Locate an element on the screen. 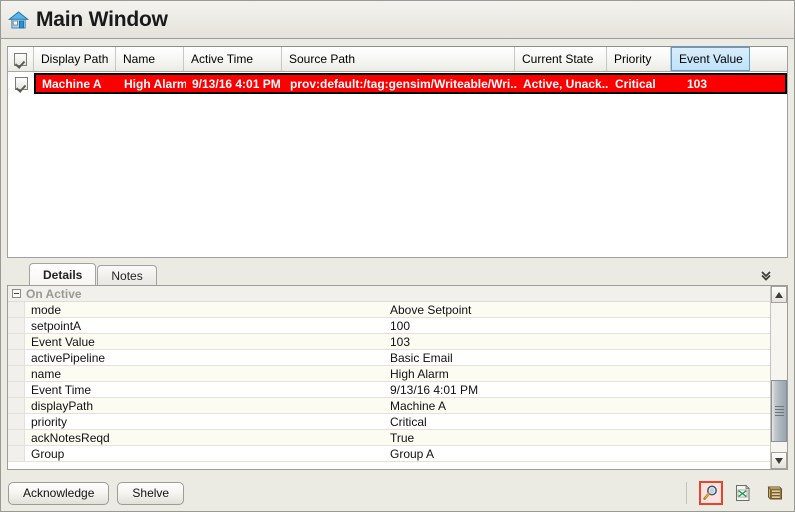  footer-toolbar: Acknowledge Shelve is located at coordinates (397, 493).